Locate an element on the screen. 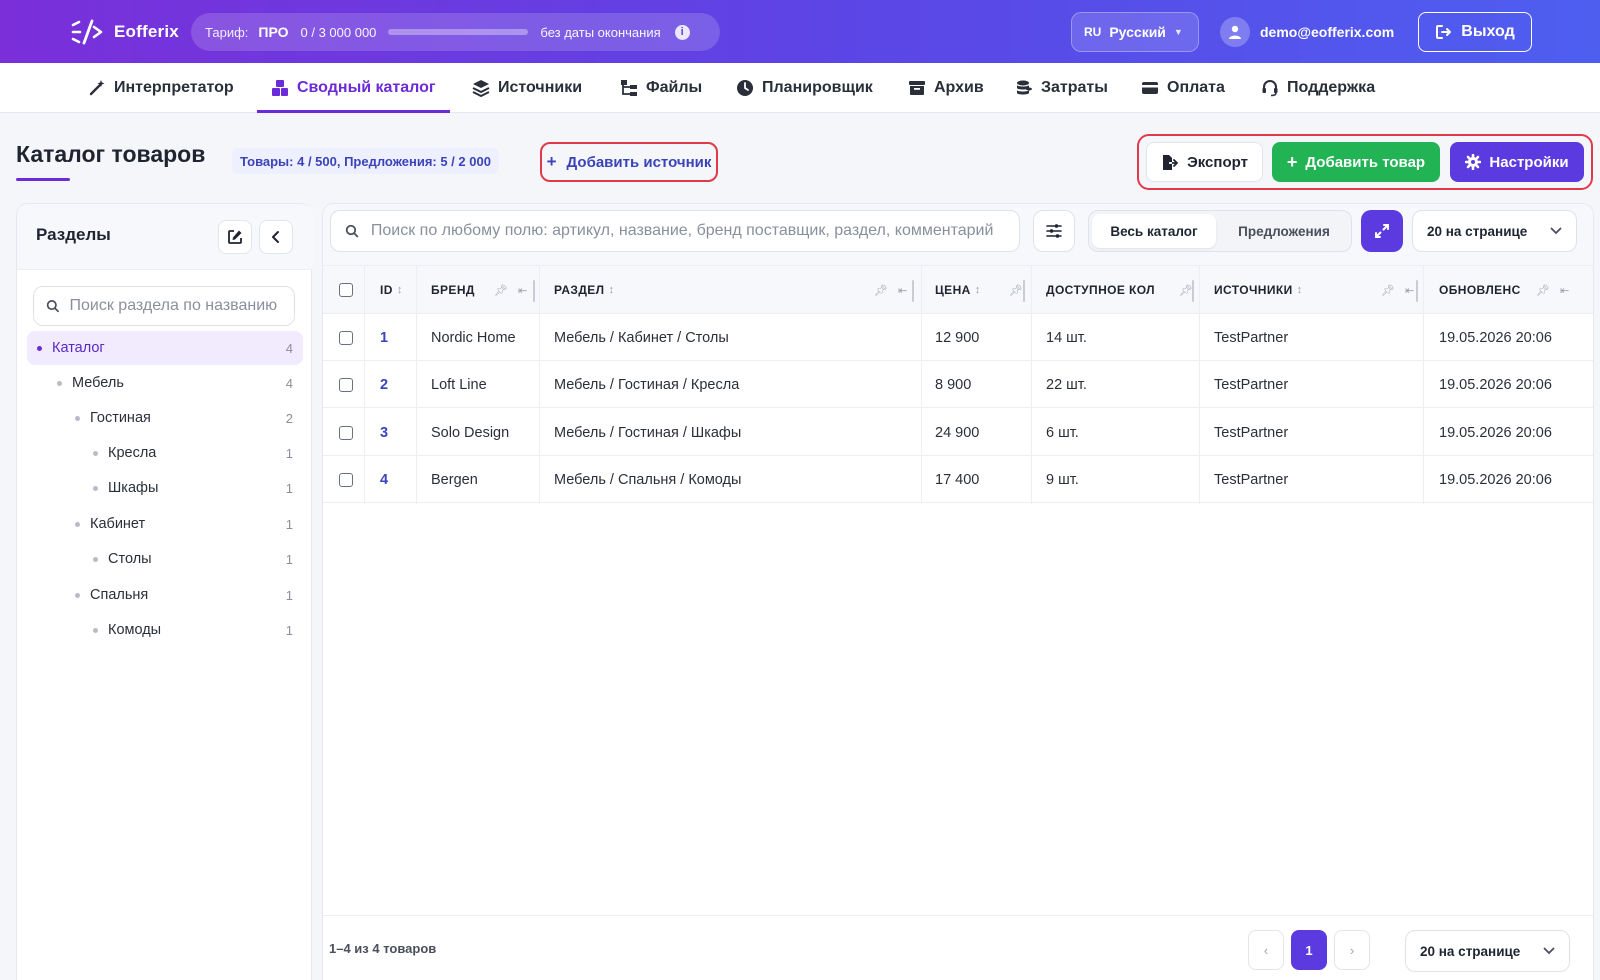  per-page-select-footer: 20 на странице is located at coordinates (1487, 951).